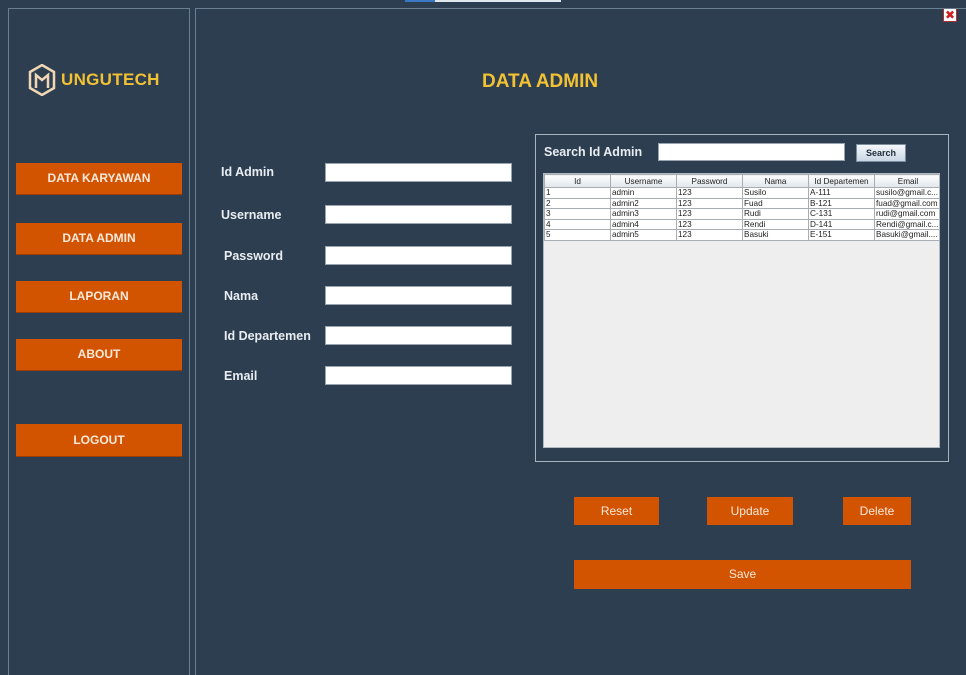 This screenshot has width=966, height=675. Describe the element at coordinates (418, 295) in the screenshot. I see `nama-input` at that location.